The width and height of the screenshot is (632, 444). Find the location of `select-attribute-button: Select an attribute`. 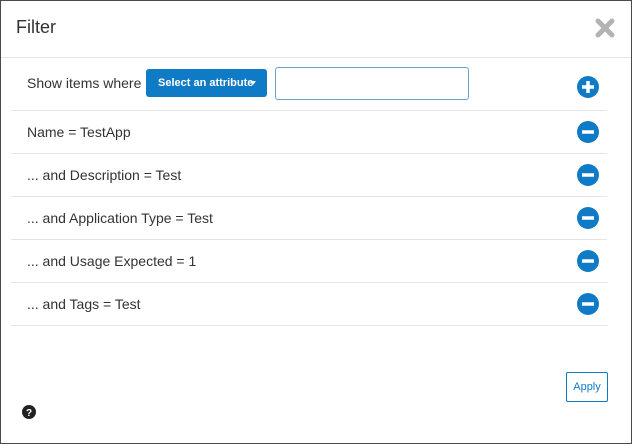

select-attribute-button: Select an attribute is located at coordinates (206, 83).